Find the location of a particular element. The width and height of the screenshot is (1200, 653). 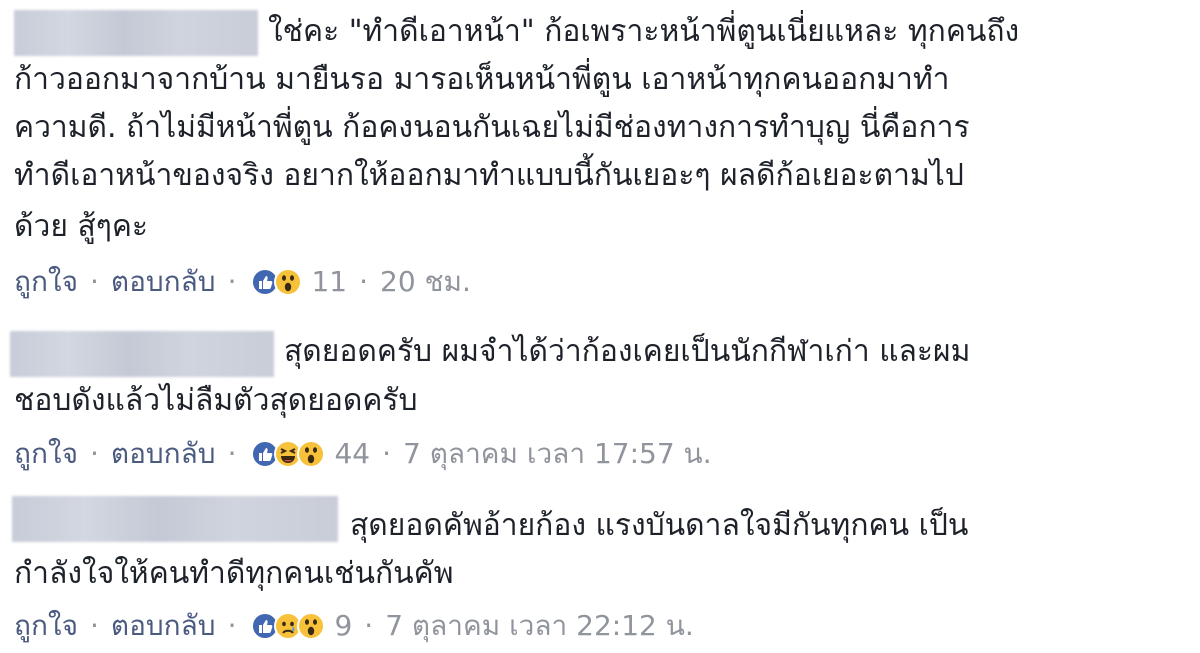

comment-timestamp: 20 ชม. is located at coordinates (425, 282).